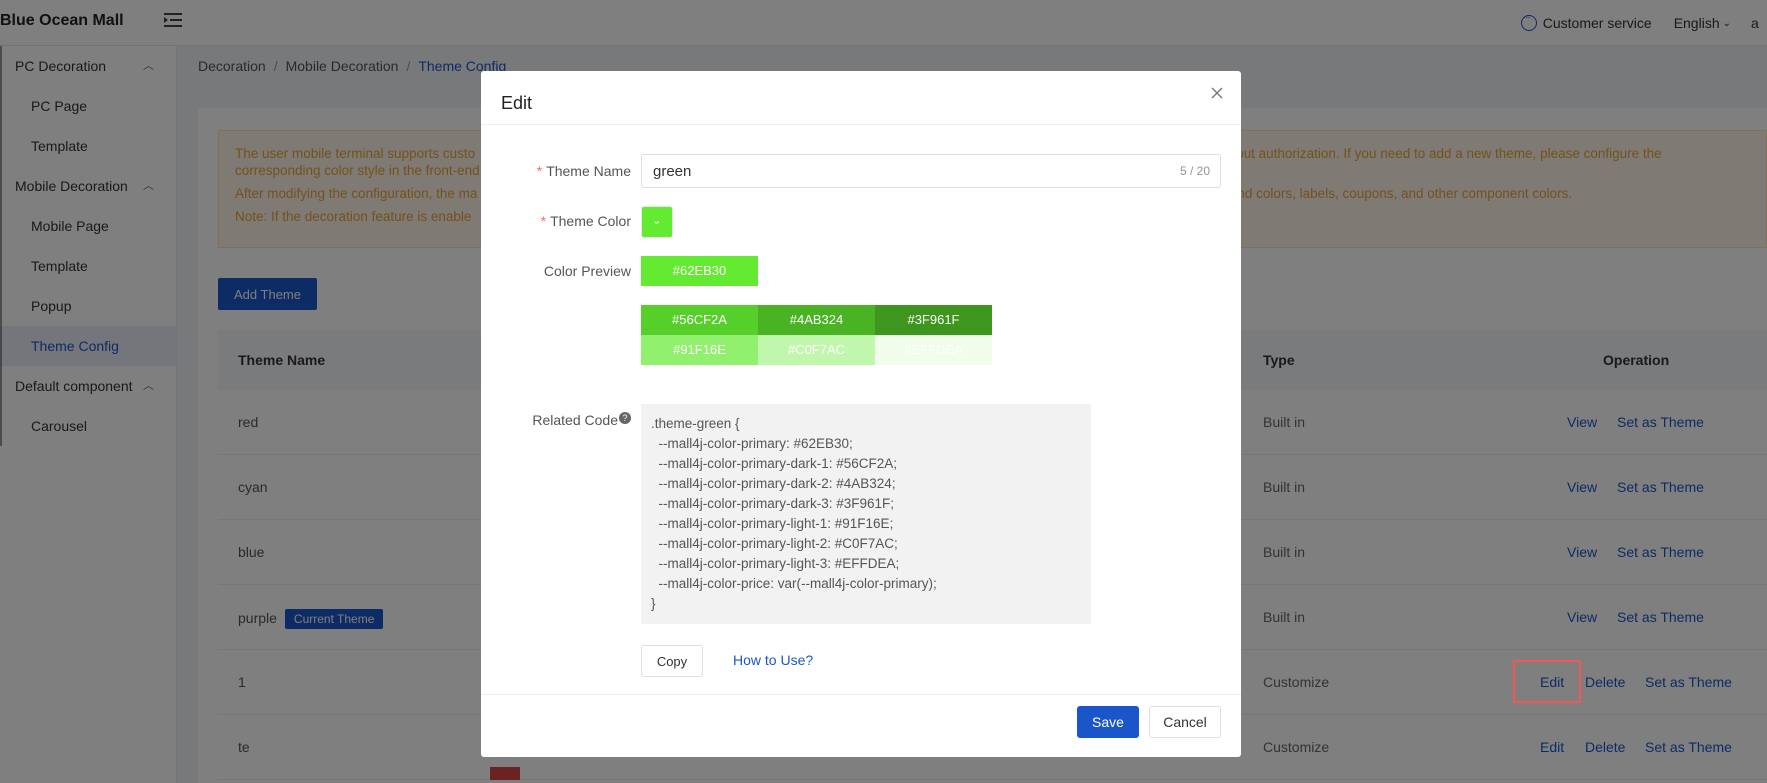 The width and height of the screenshot is (1767, 783). What do you see at coordinates (774, 463) in the screenshot?
I see `code-line: --mall4j-color-primary-dark-1: #56CF2A;` at bounding box center [774, 463].